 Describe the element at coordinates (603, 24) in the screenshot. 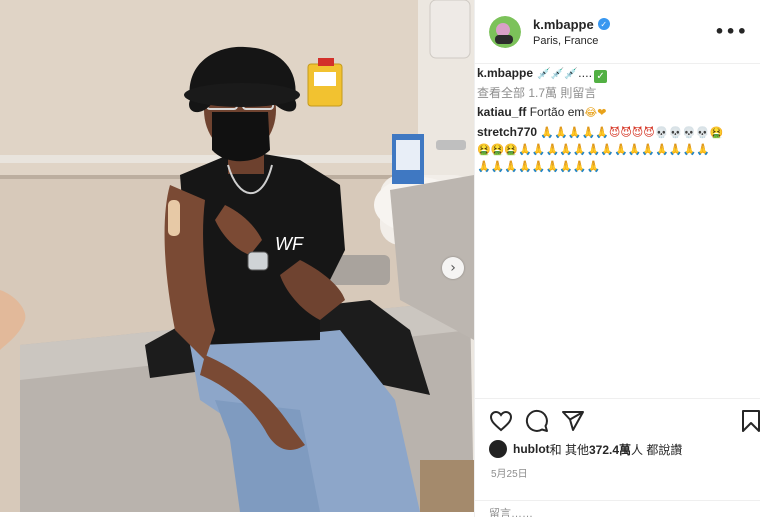

I see `verified-badge-icon: ✓` at that location.